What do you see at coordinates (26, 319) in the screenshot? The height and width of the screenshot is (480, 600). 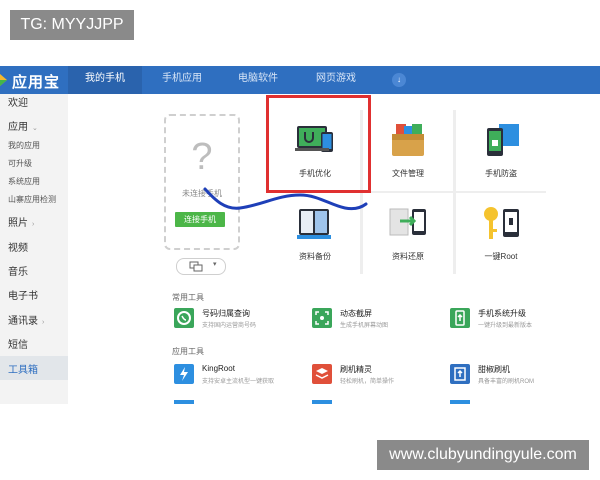 I see `sidebar-item-contacts: 通讯录 ›` at bounding box center [26, 319].